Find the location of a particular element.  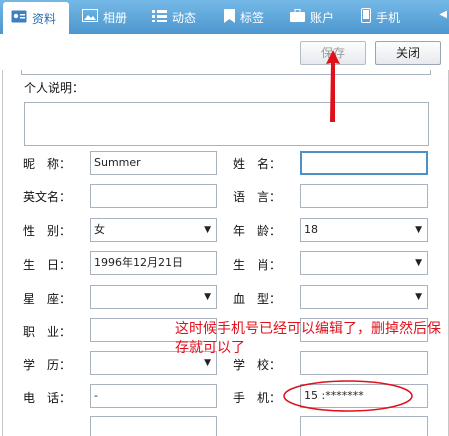

tab-label: 动态 is located at coordinates (184, 17).